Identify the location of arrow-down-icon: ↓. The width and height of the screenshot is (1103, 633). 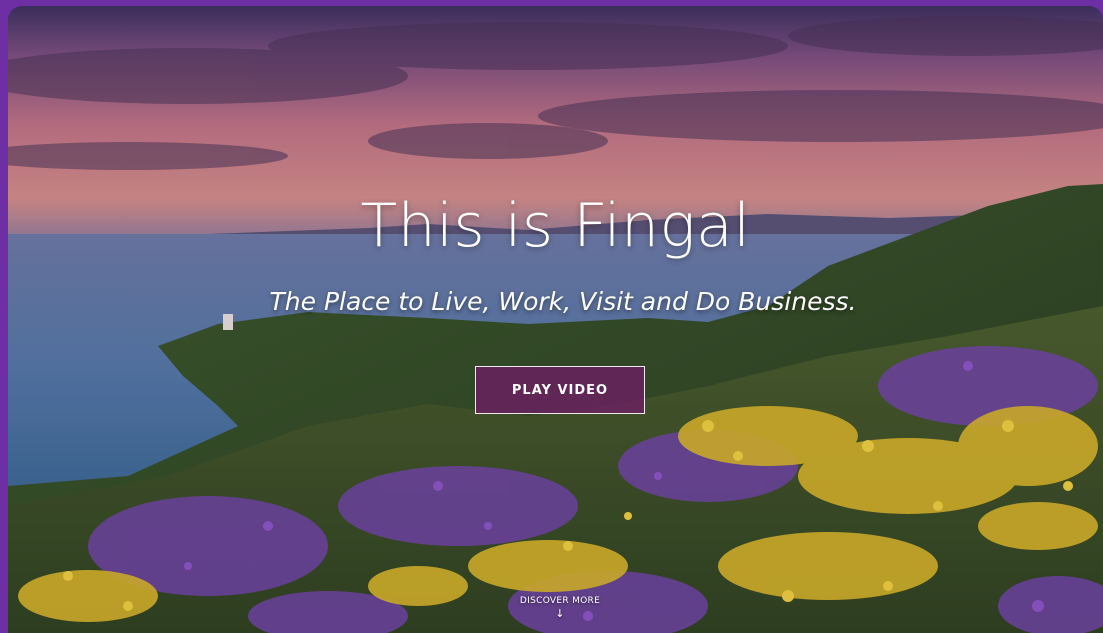
(560, 613).